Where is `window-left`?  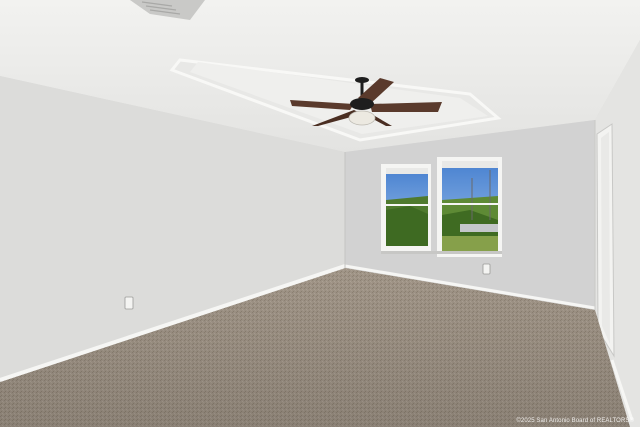 window-left is located at coordinates (406, 208).